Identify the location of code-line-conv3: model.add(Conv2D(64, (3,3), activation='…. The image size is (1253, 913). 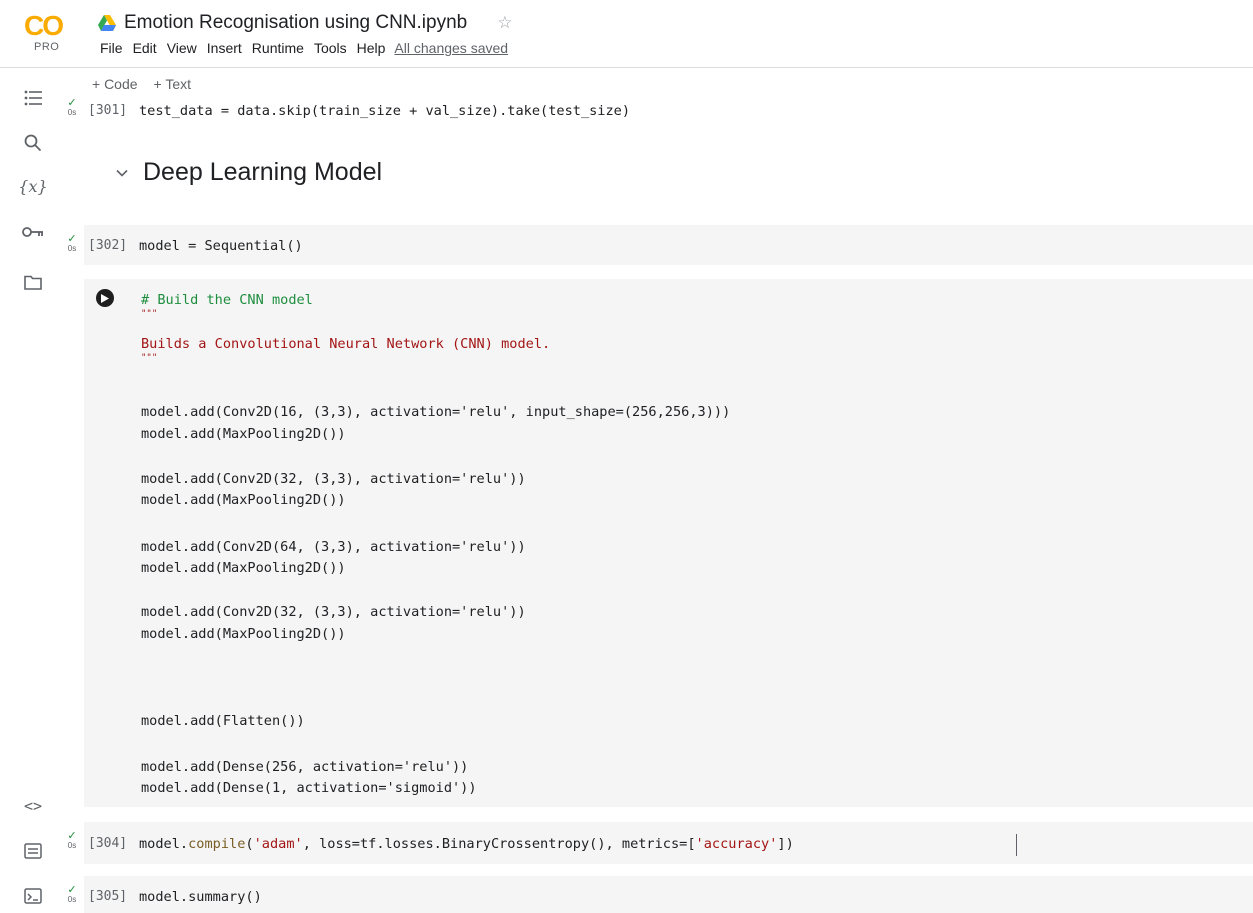
(333, 547).